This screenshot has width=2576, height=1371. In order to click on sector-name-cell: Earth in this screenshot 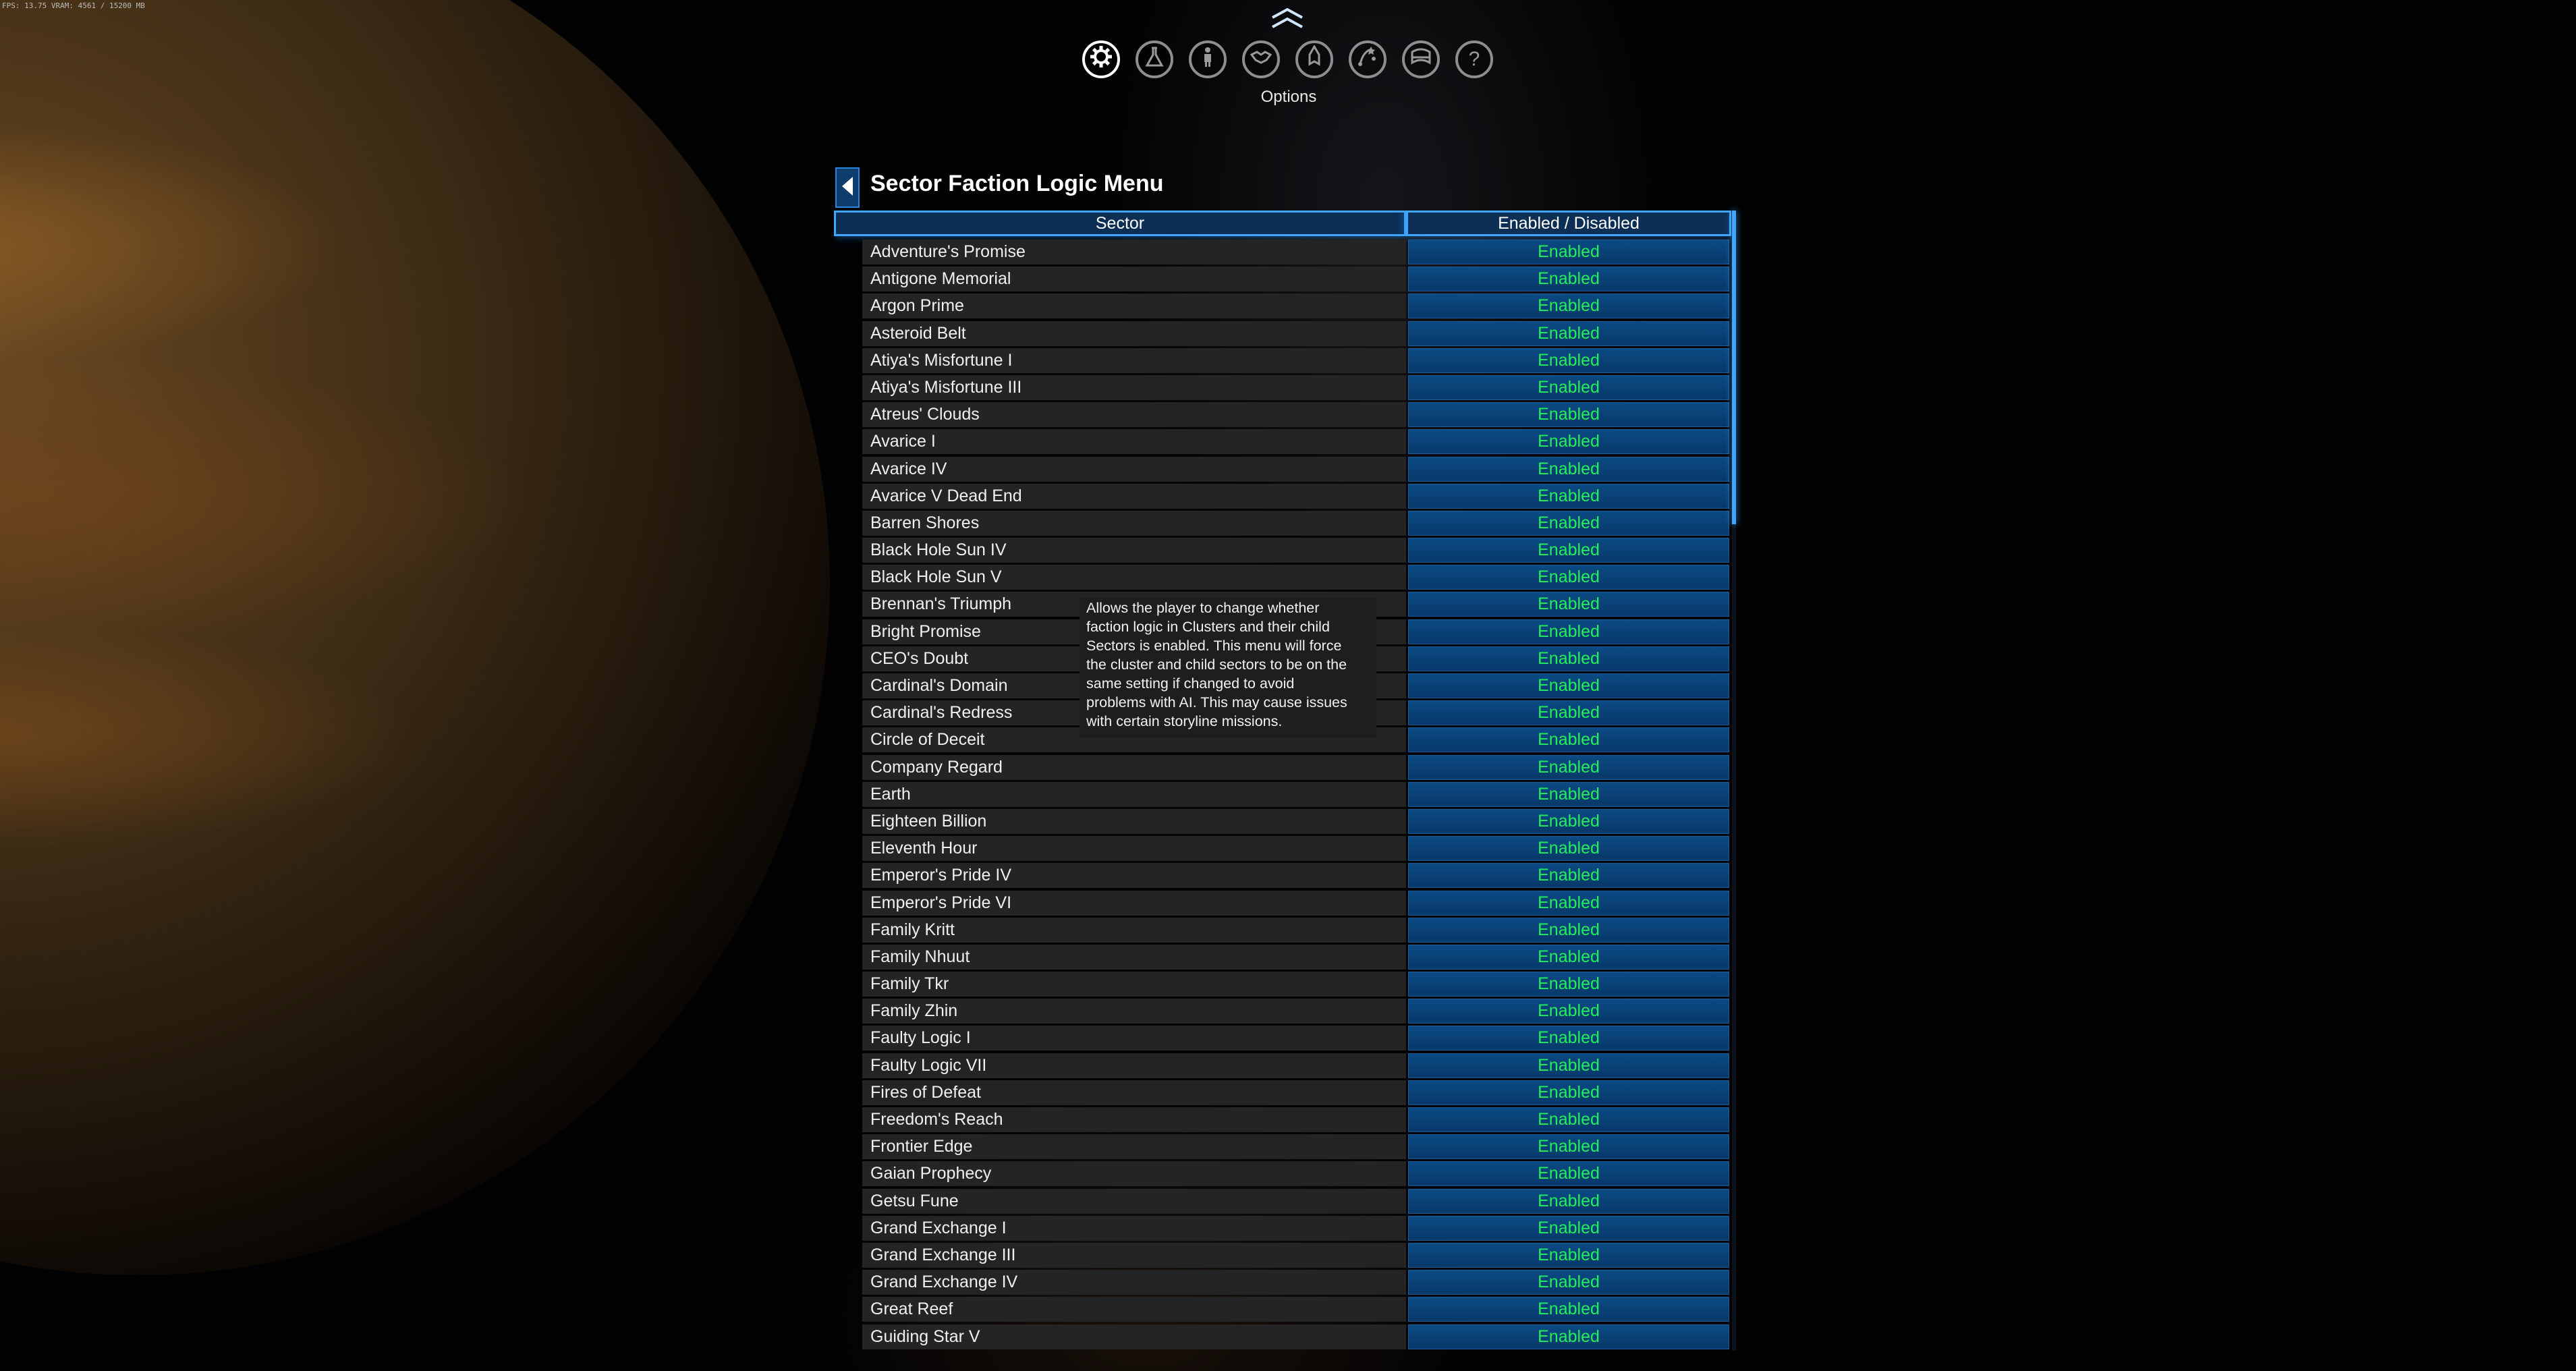, I will do `click(1120, 794)`.